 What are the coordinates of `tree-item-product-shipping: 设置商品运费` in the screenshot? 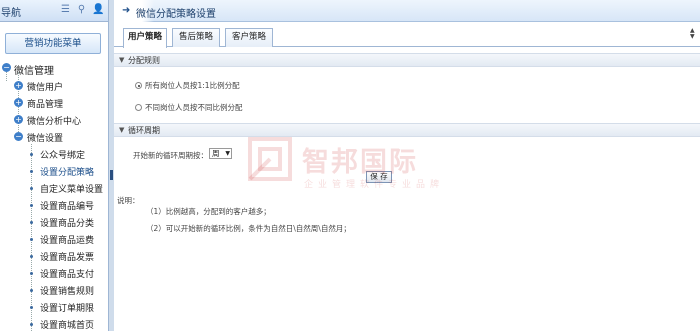 It's located at (67, 239).